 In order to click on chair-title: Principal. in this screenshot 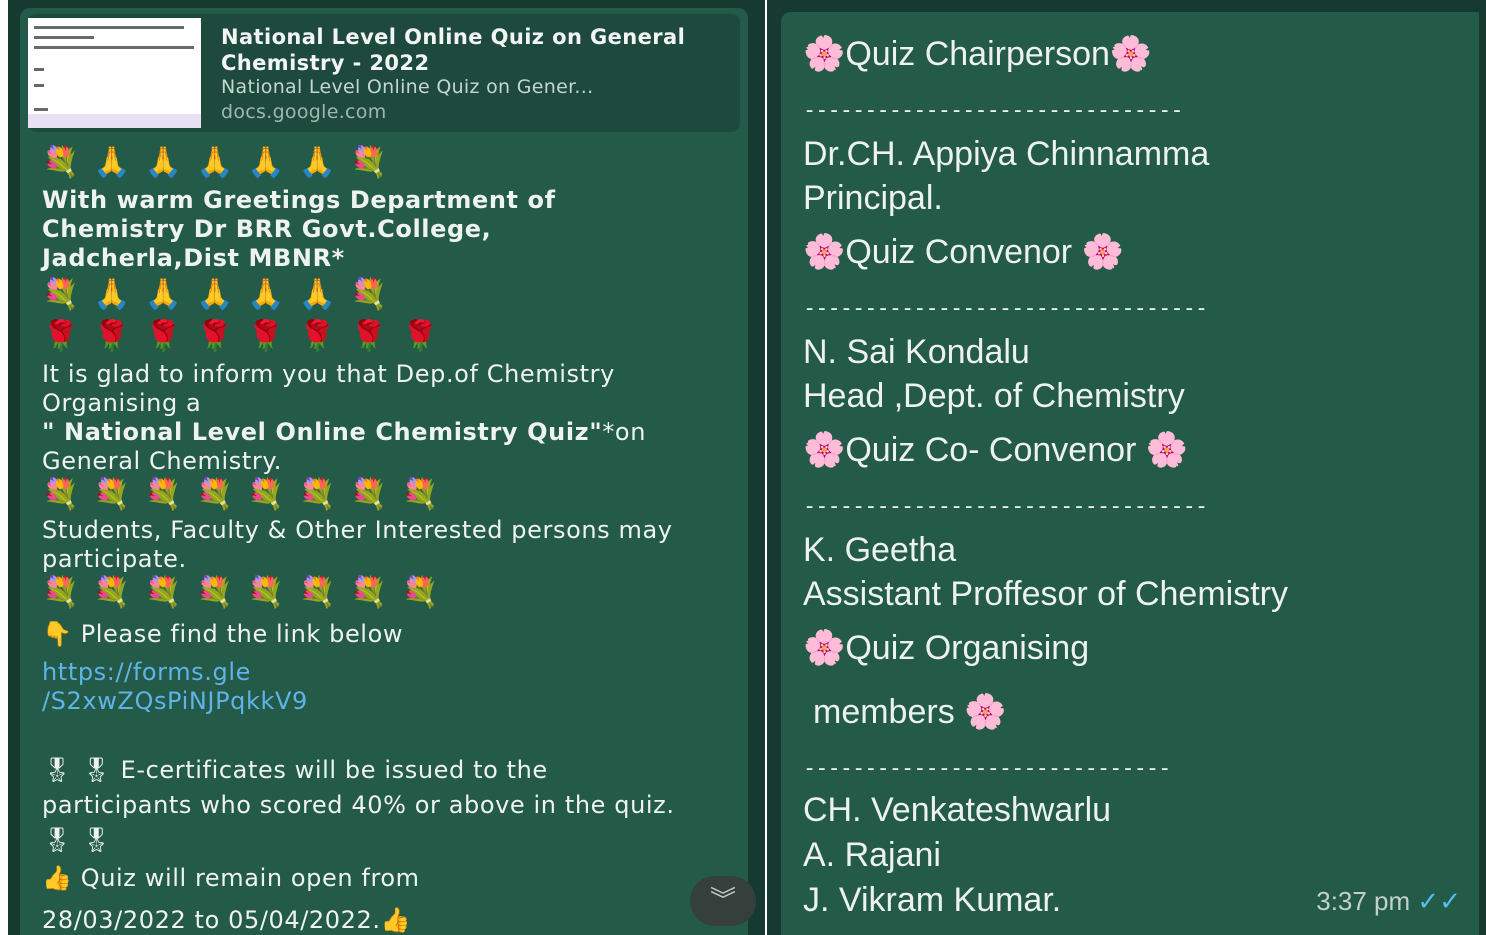, I will do `click(873, 198)`.